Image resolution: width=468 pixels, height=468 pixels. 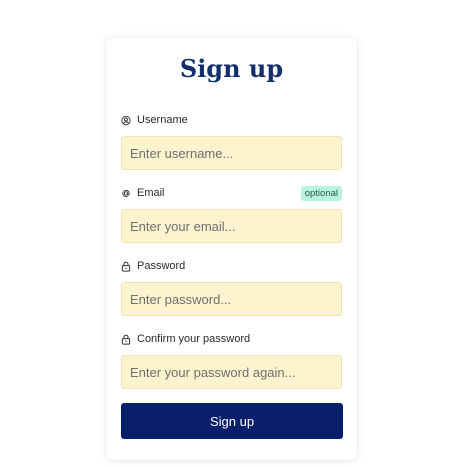 I want to click on password-field-group: Password, so click(x=231, y=287).